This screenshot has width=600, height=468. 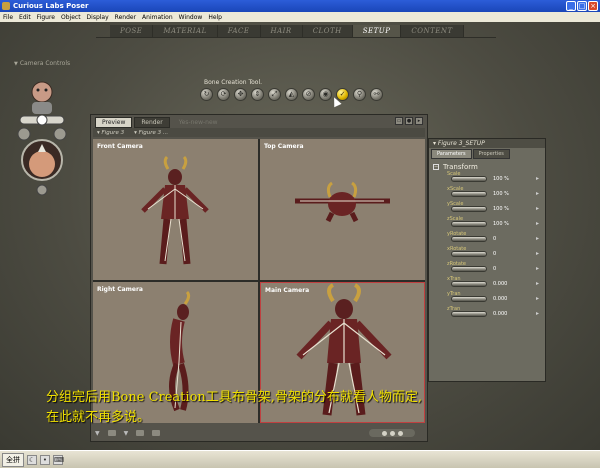 What do you see at coordinates (260, 433) in the screenshot?
I see `document-footer: ▼ ▼` at bounding box center [260, 433].